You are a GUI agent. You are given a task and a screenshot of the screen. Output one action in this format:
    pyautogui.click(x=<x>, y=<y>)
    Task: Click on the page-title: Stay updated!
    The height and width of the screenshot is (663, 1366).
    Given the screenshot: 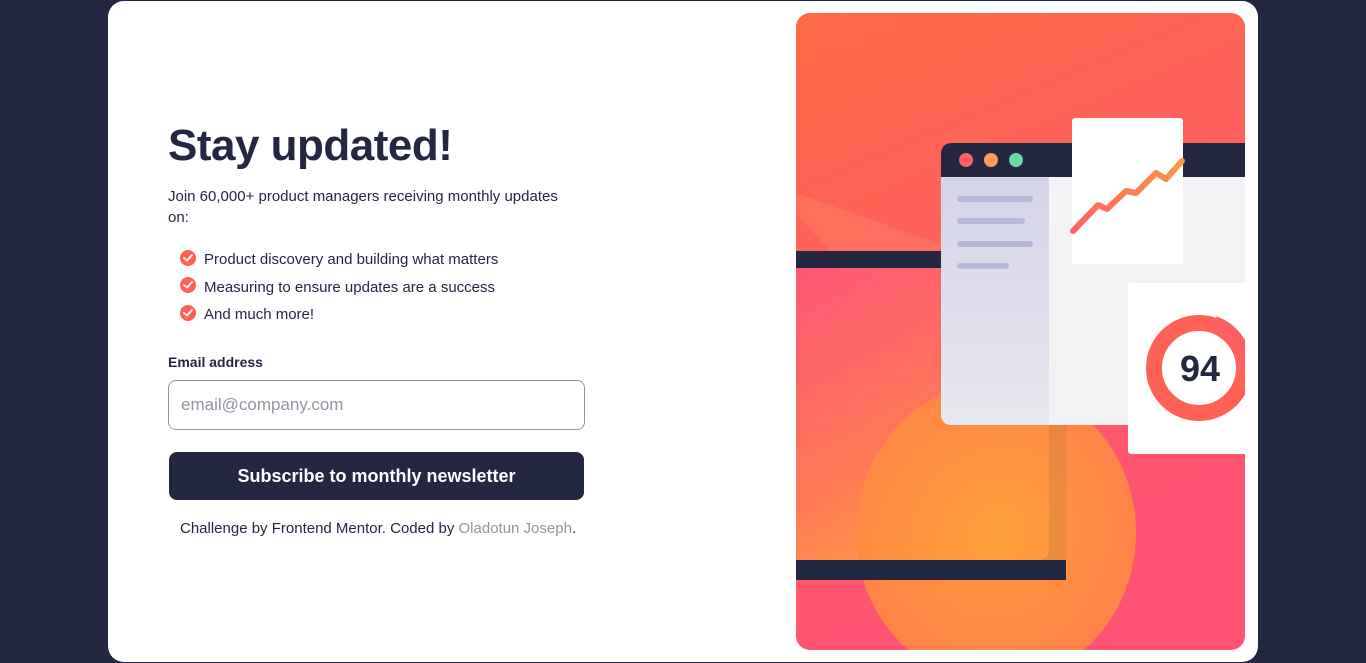 What is the action you would take?
    pyautogui.click(x=310, y=145)
    